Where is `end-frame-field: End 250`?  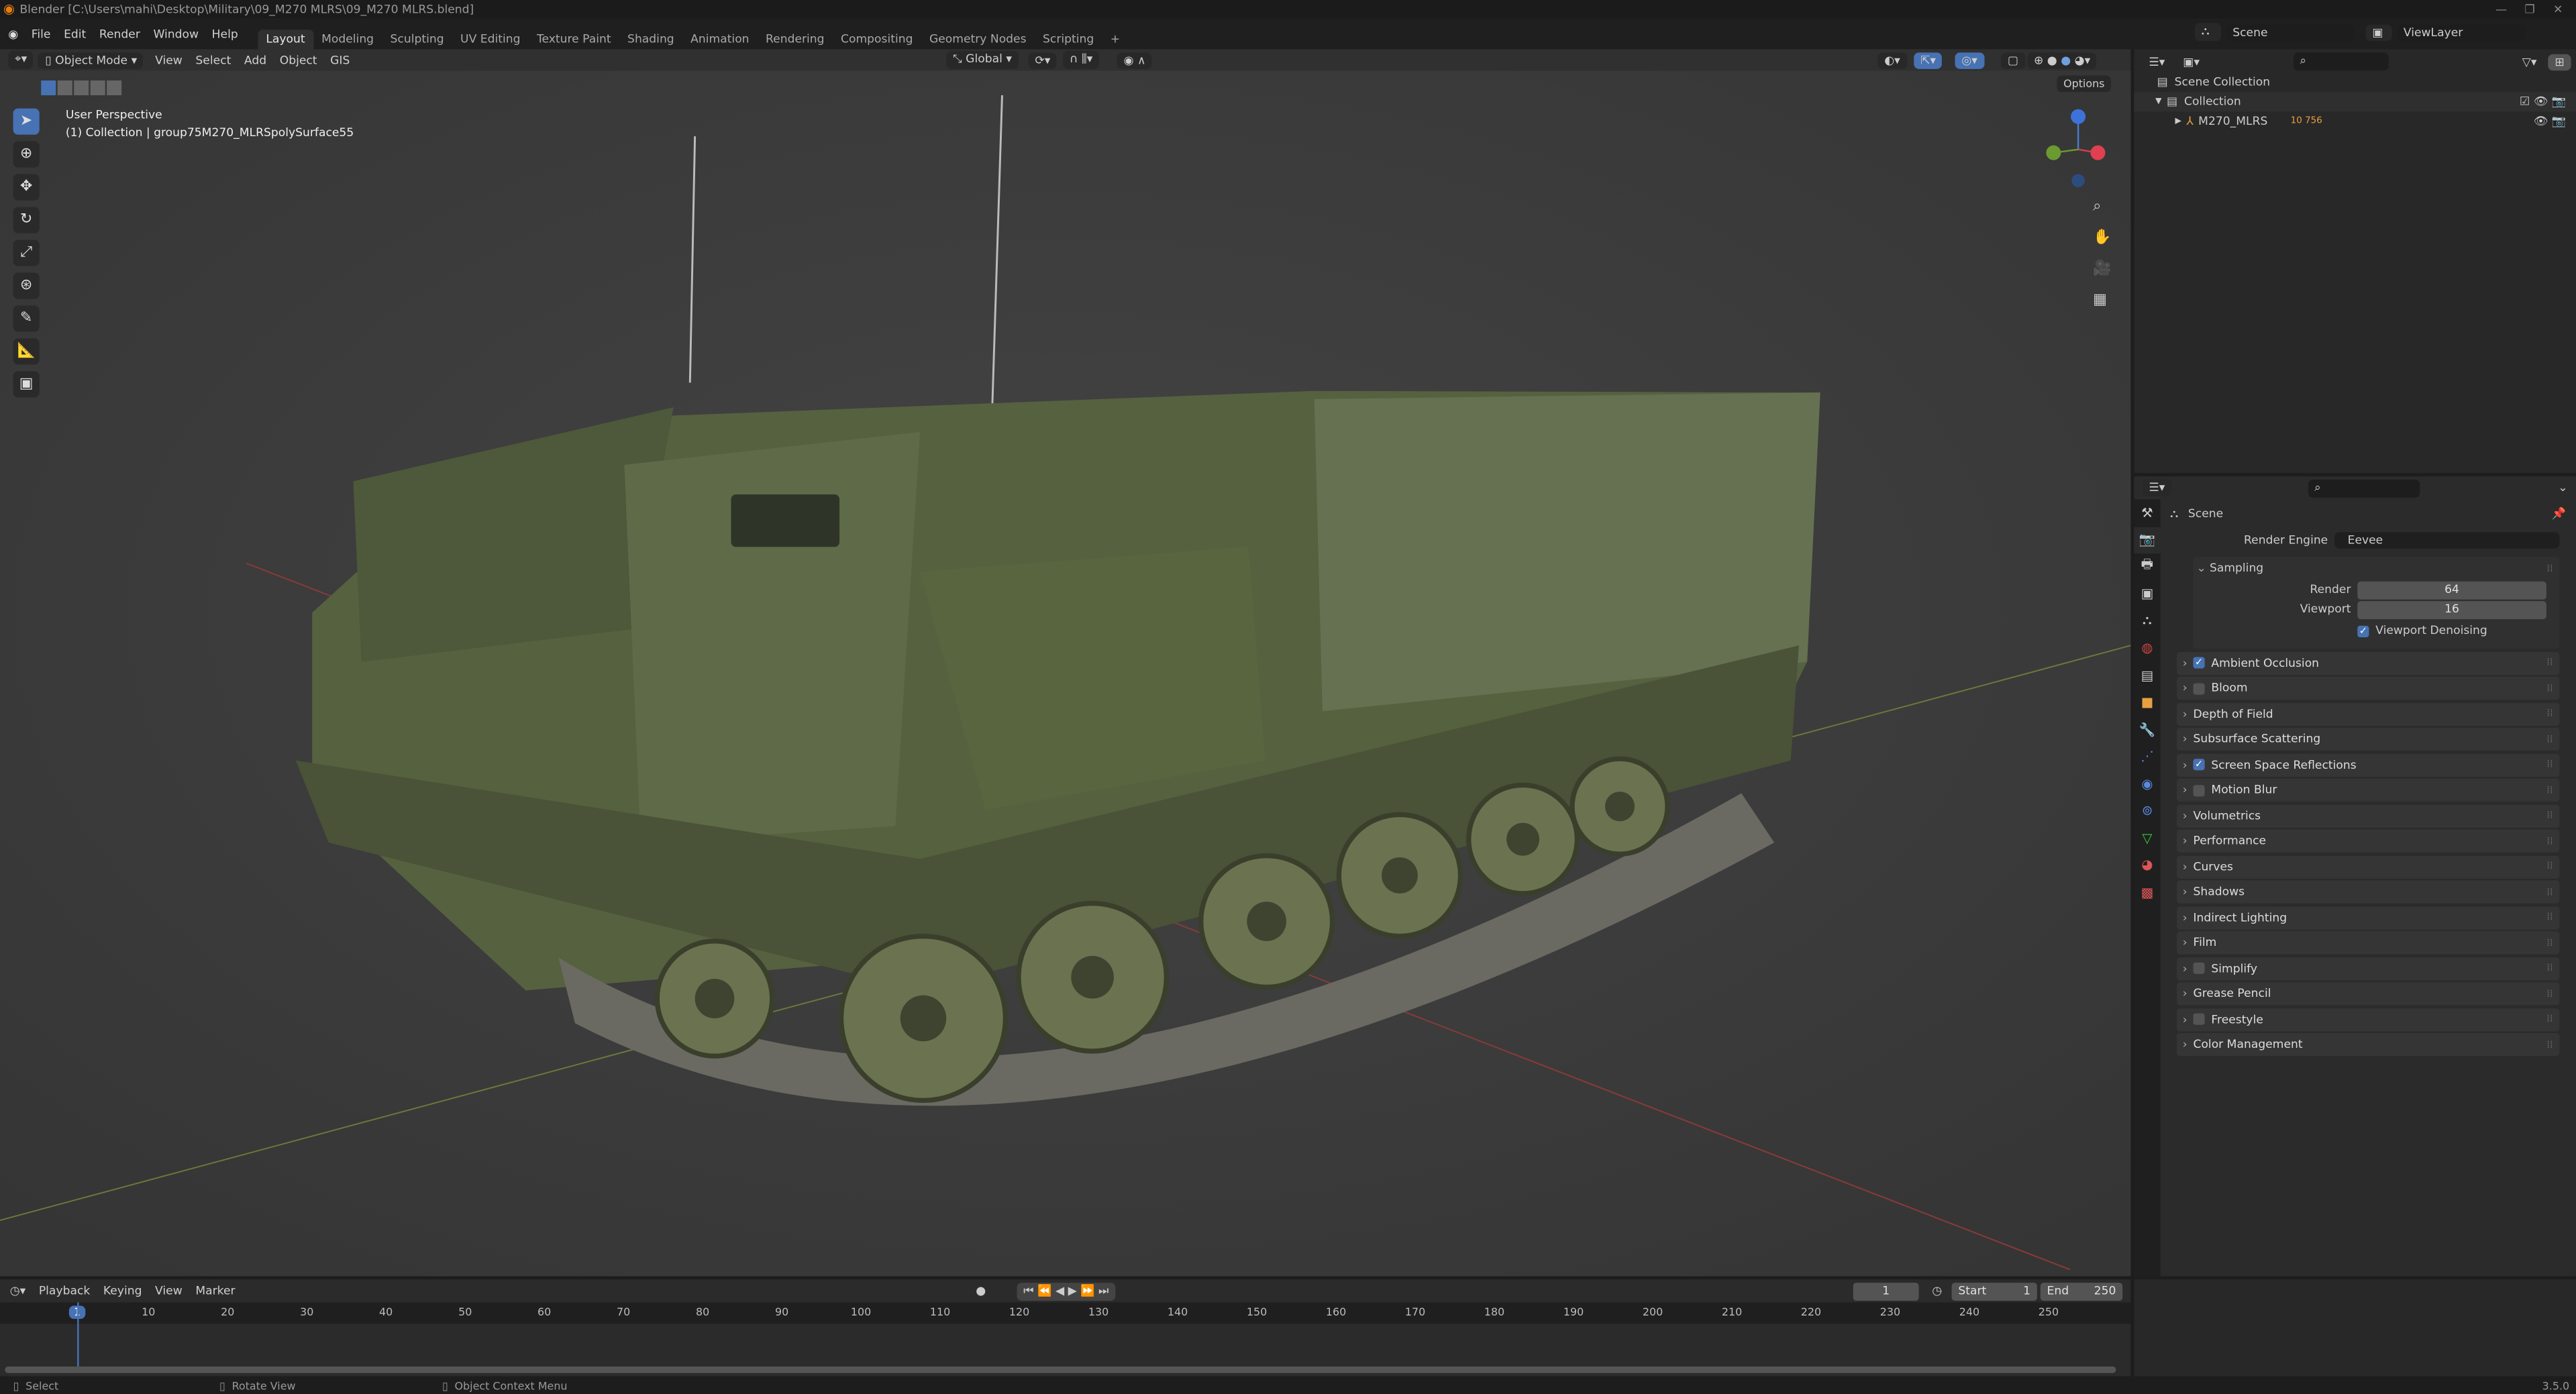
end-frame-field: End 250 is located at coordinates (2081, 1290).